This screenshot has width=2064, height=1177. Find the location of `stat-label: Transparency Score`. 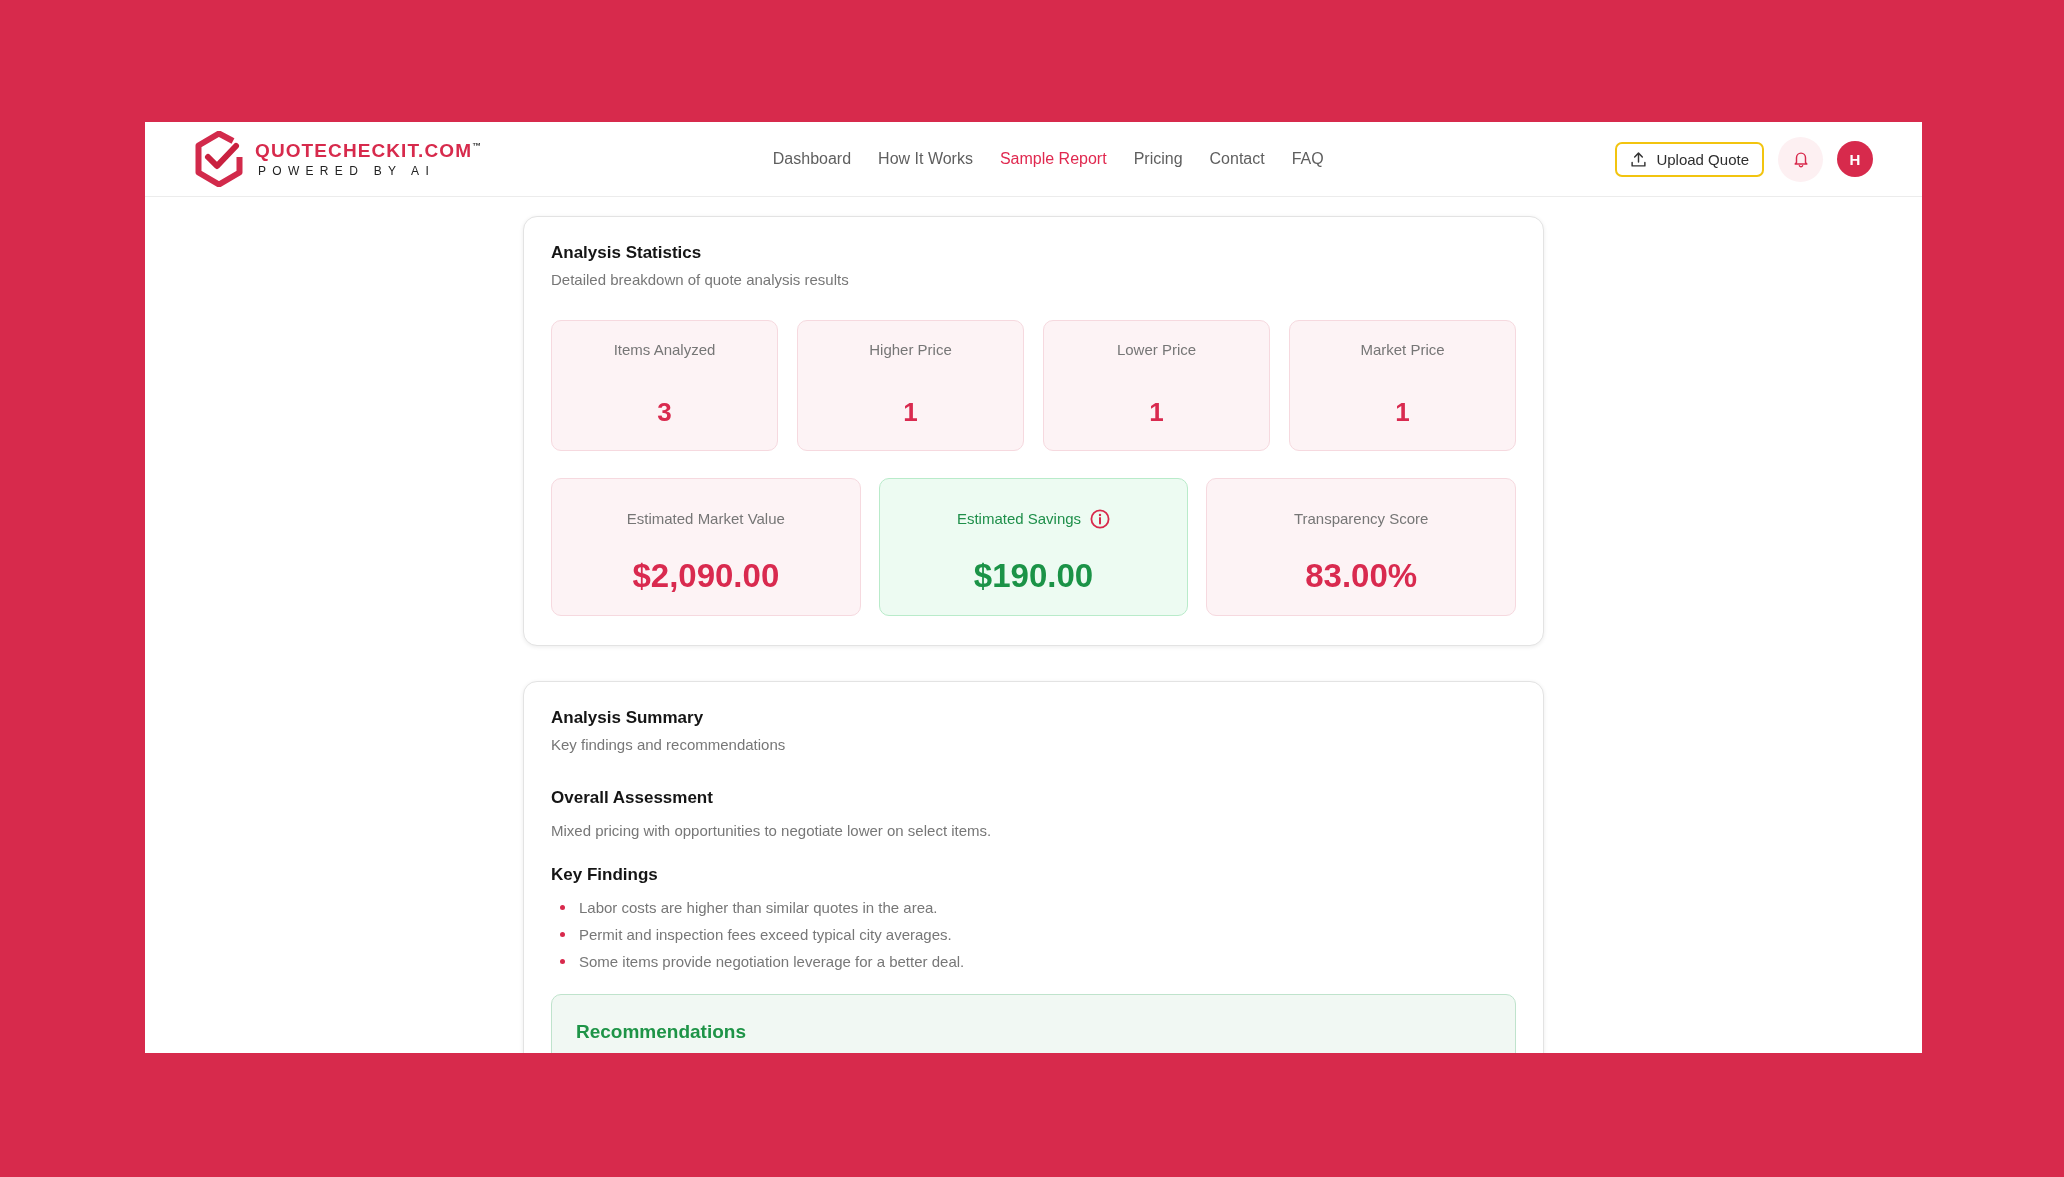

stat-label: Transparency Score is located at coordinates (1361, 519).